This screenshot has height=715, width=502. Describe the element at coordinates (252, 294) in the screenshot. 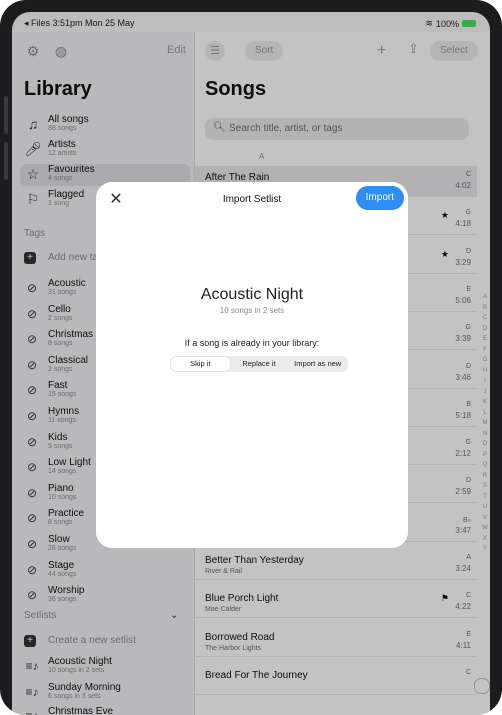

I see `setlist-title: Acoustic Night` at that location.